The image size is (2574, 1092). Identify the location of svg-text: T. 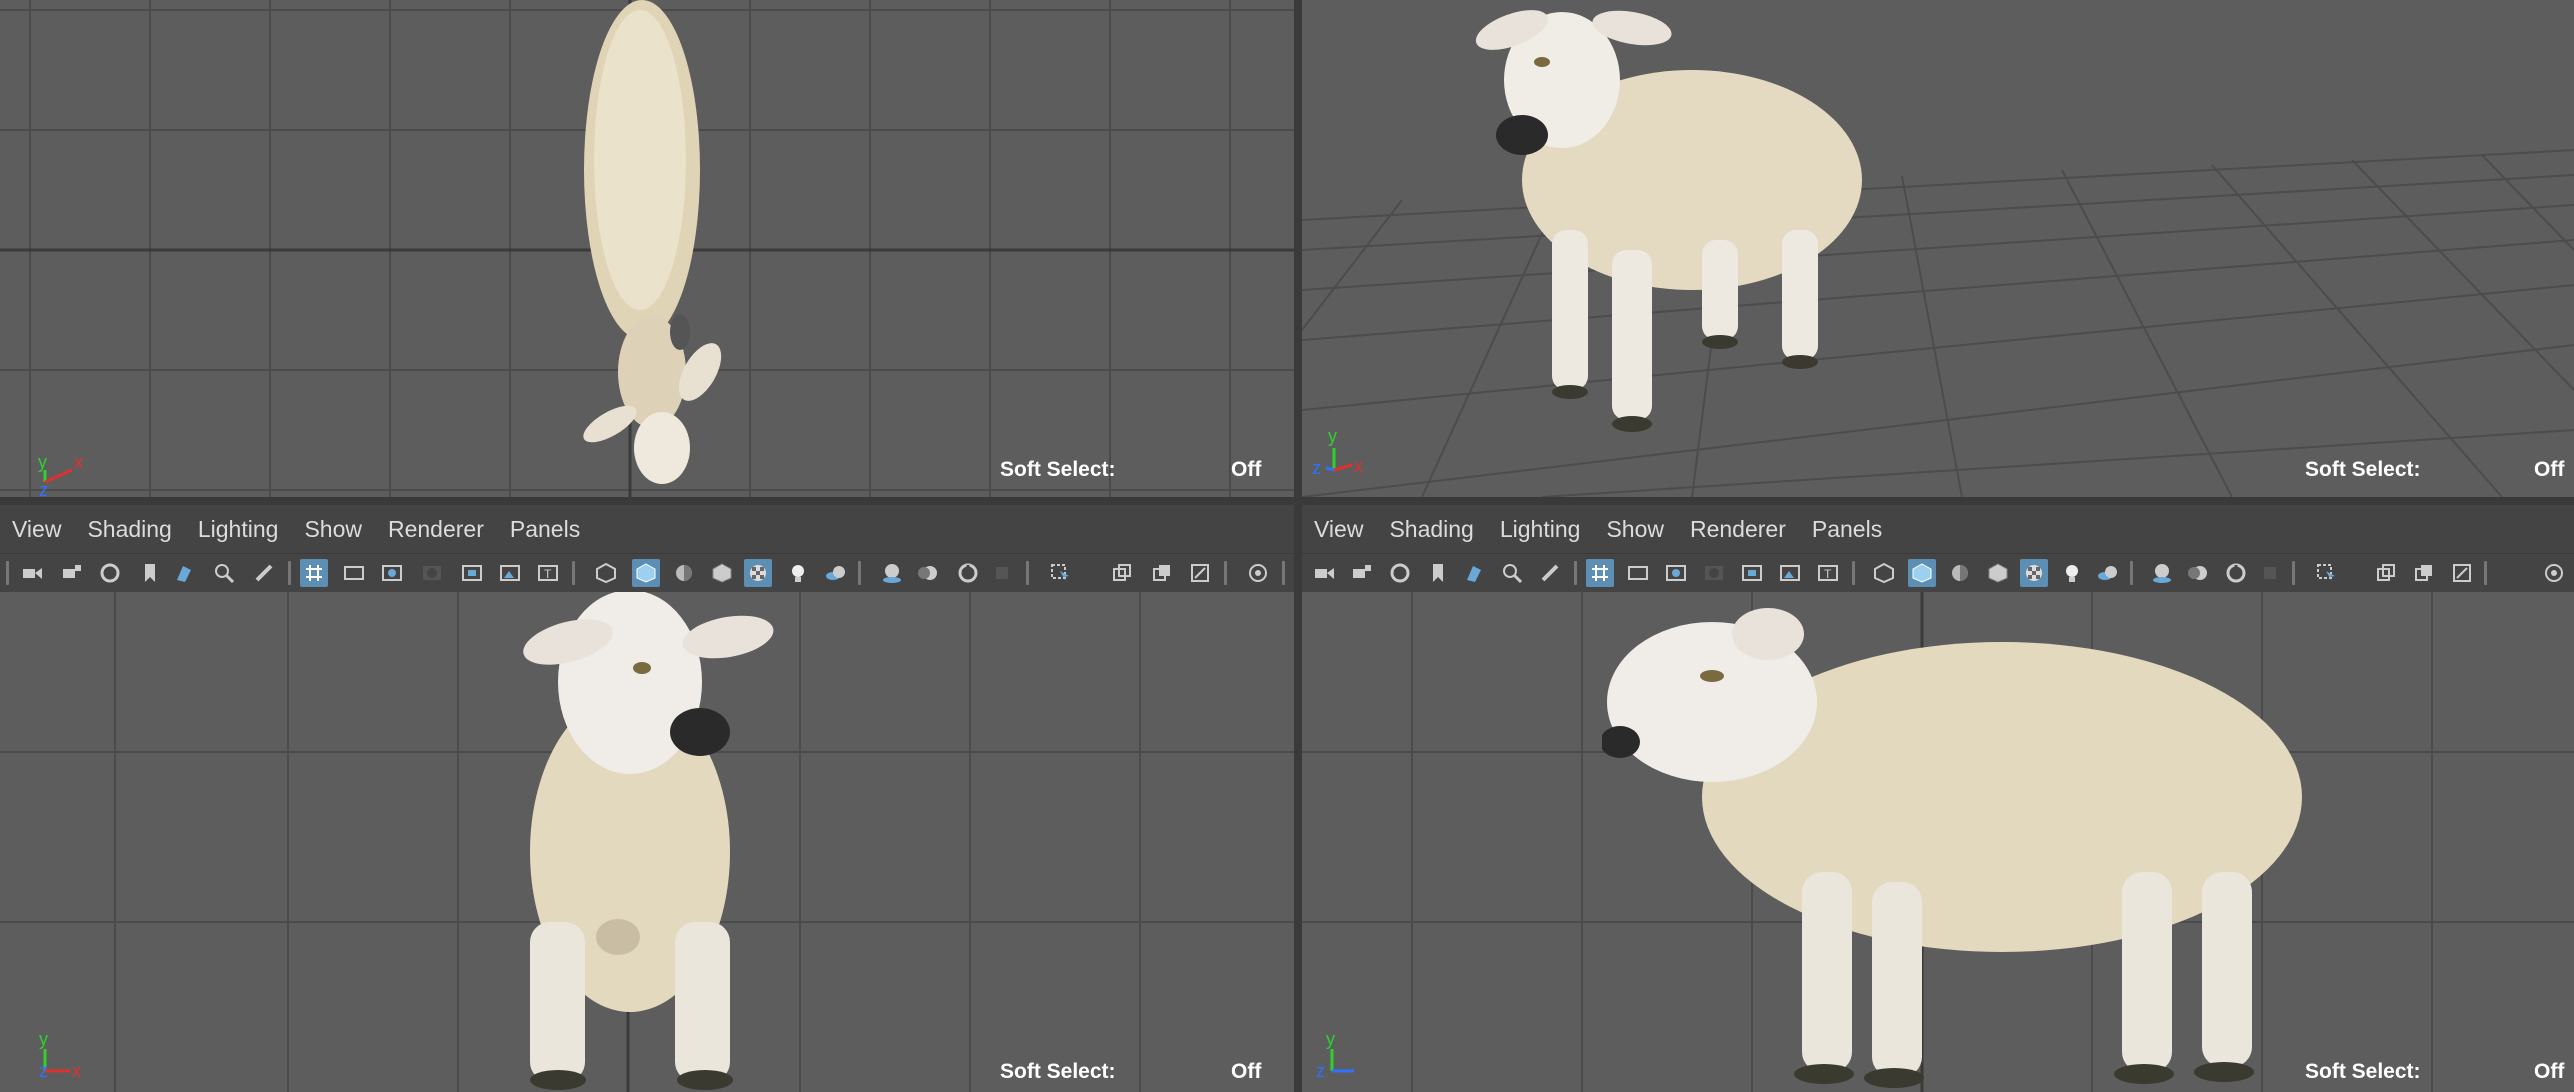
(548, 574).